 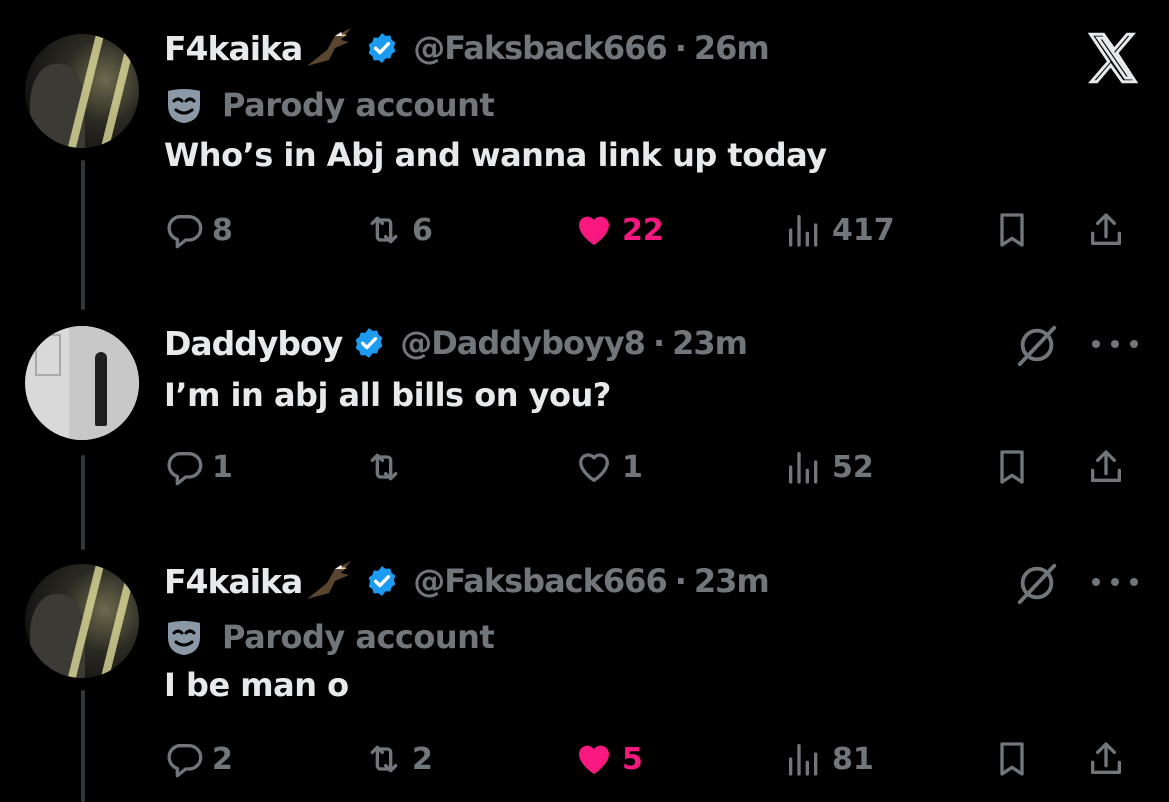 What do you see at coordinates (222, 467) in the screenshot?
I see `reply-count: 1` at bounding box center [222, 467].